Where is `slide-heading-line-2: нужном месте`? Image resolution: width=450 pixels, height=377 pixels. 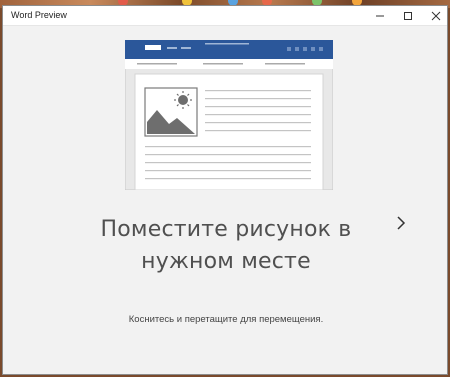
slide-heading-line-2: нужном месте is located at coordinates (226, 261).